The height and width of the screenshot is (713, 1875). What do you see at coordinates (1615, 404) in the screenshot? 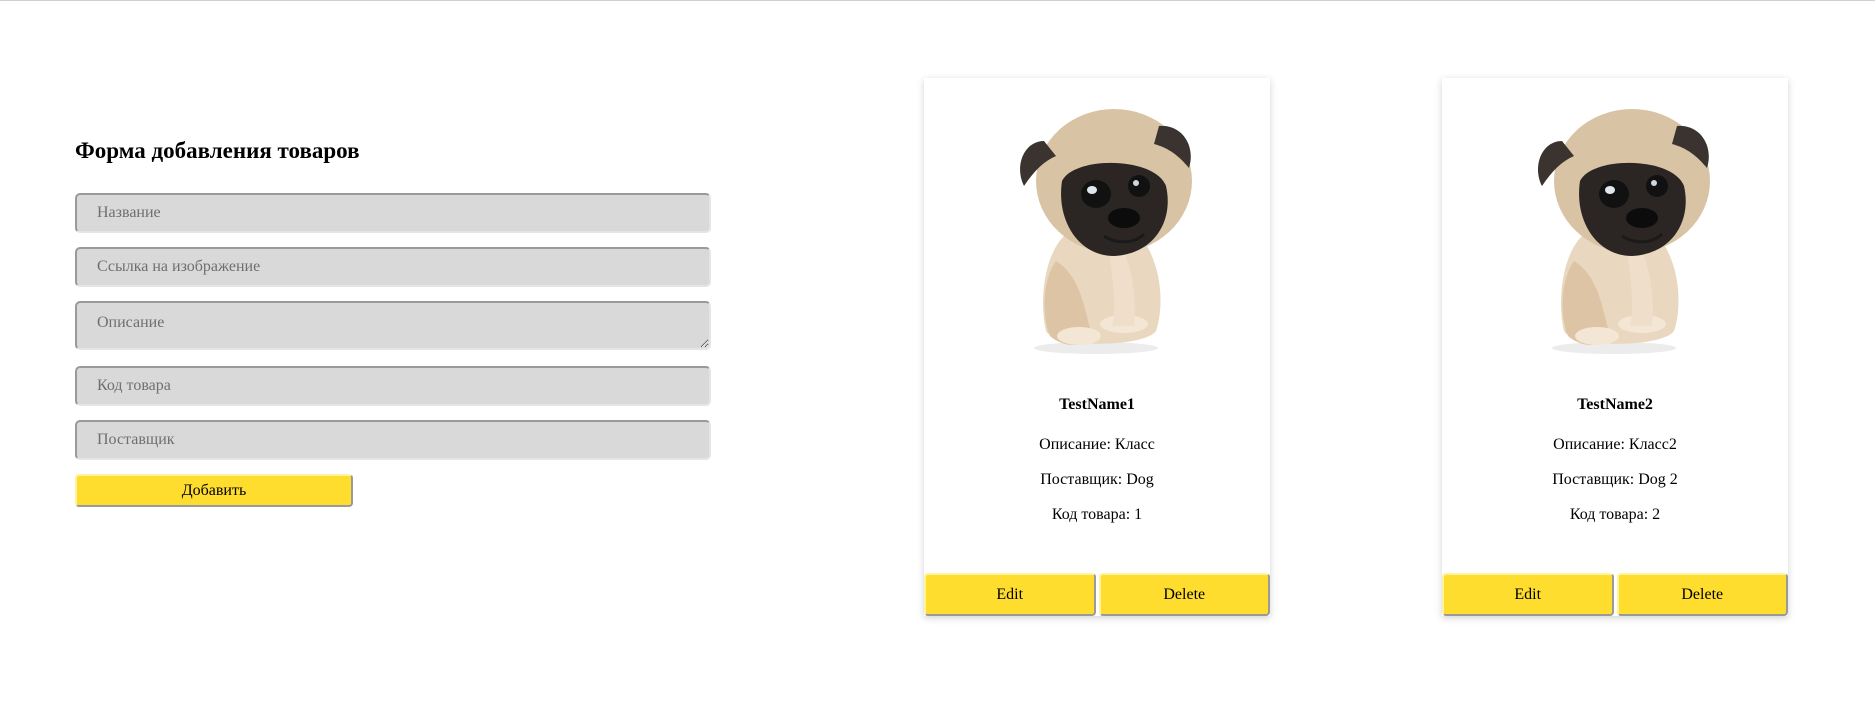
I see `product-name: TestName2` at bounding box center [1615, 404].